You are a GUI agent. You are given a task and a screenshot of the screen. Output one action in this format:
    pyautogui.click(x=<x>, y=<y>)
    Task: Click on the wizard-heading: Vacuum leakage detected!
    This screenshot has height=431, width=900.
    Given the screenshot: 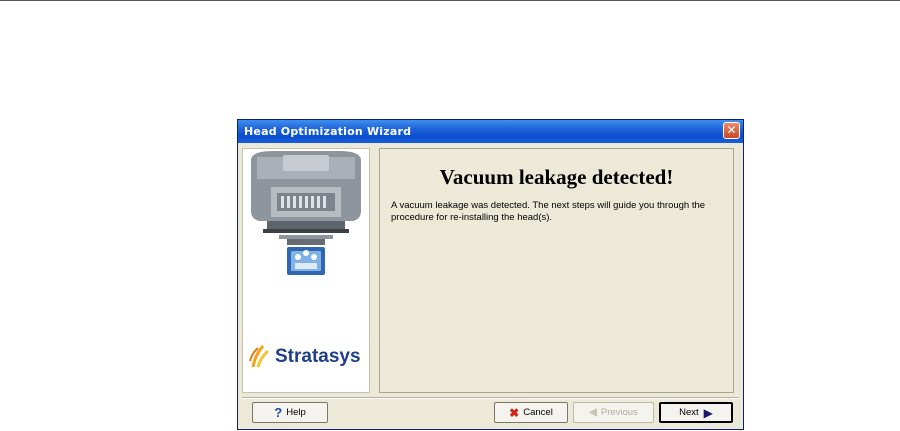 What is the action you would take?
    pyautogui.click(x=556, y=177)
    